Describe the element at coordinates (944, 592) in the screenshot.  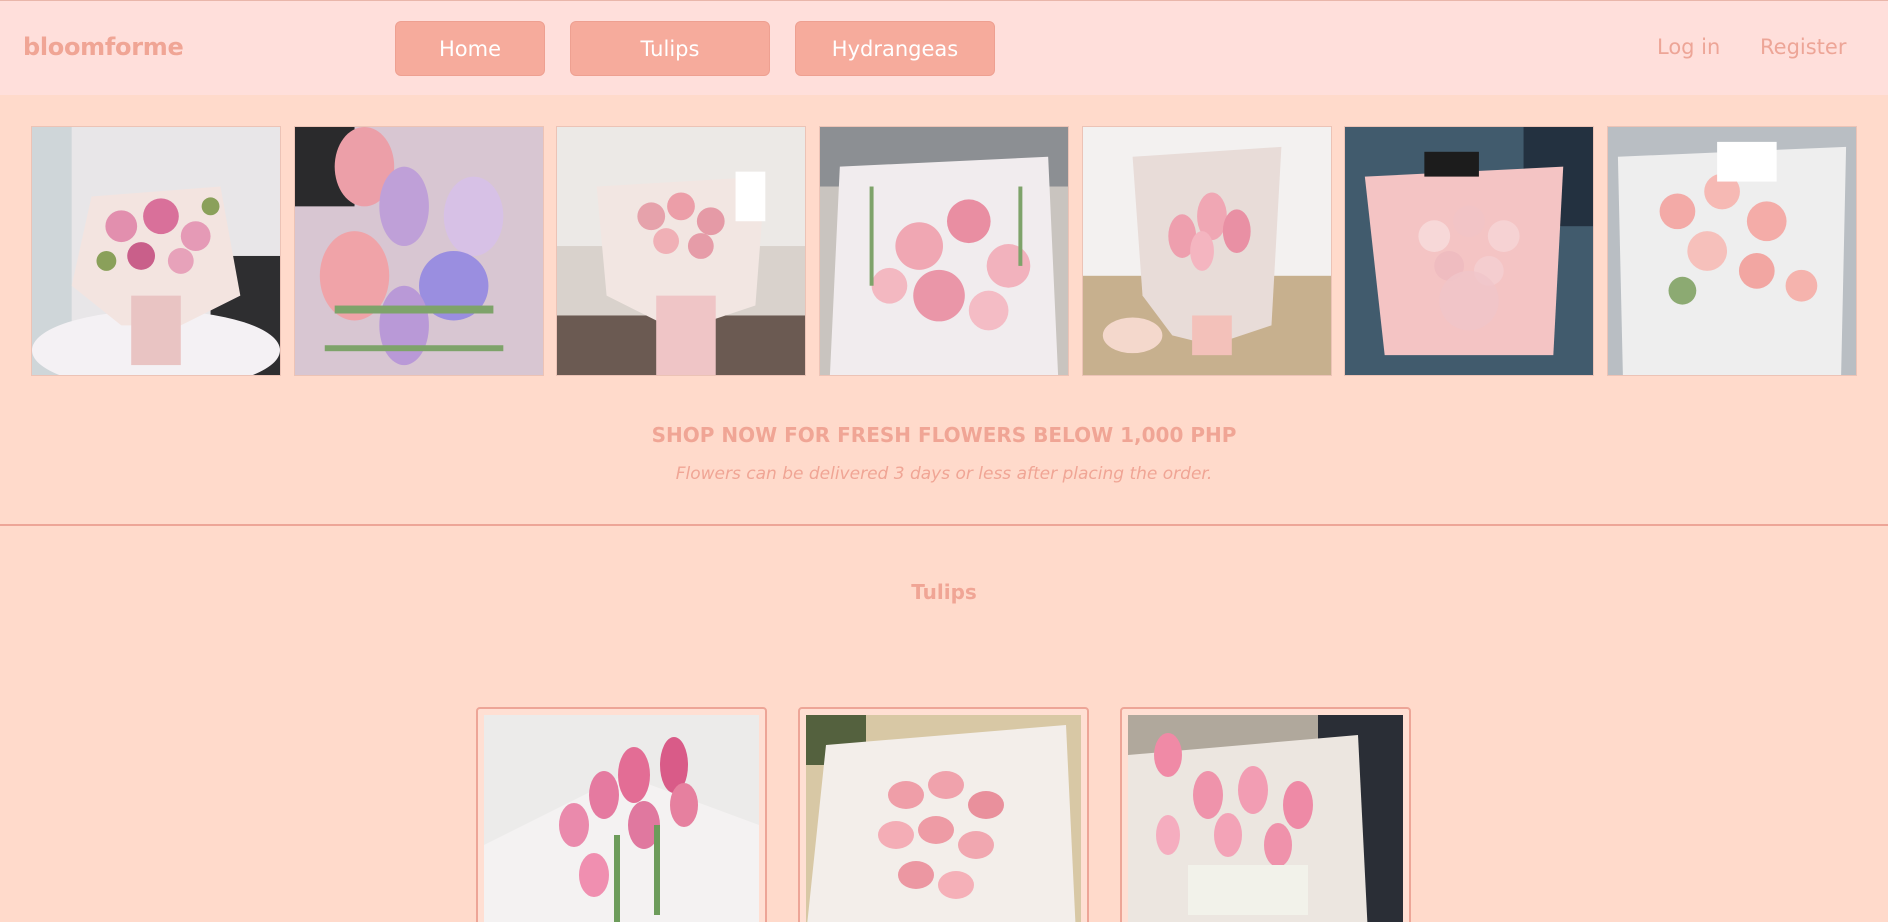
I see `section-title-tulips: Tulips` at that location.